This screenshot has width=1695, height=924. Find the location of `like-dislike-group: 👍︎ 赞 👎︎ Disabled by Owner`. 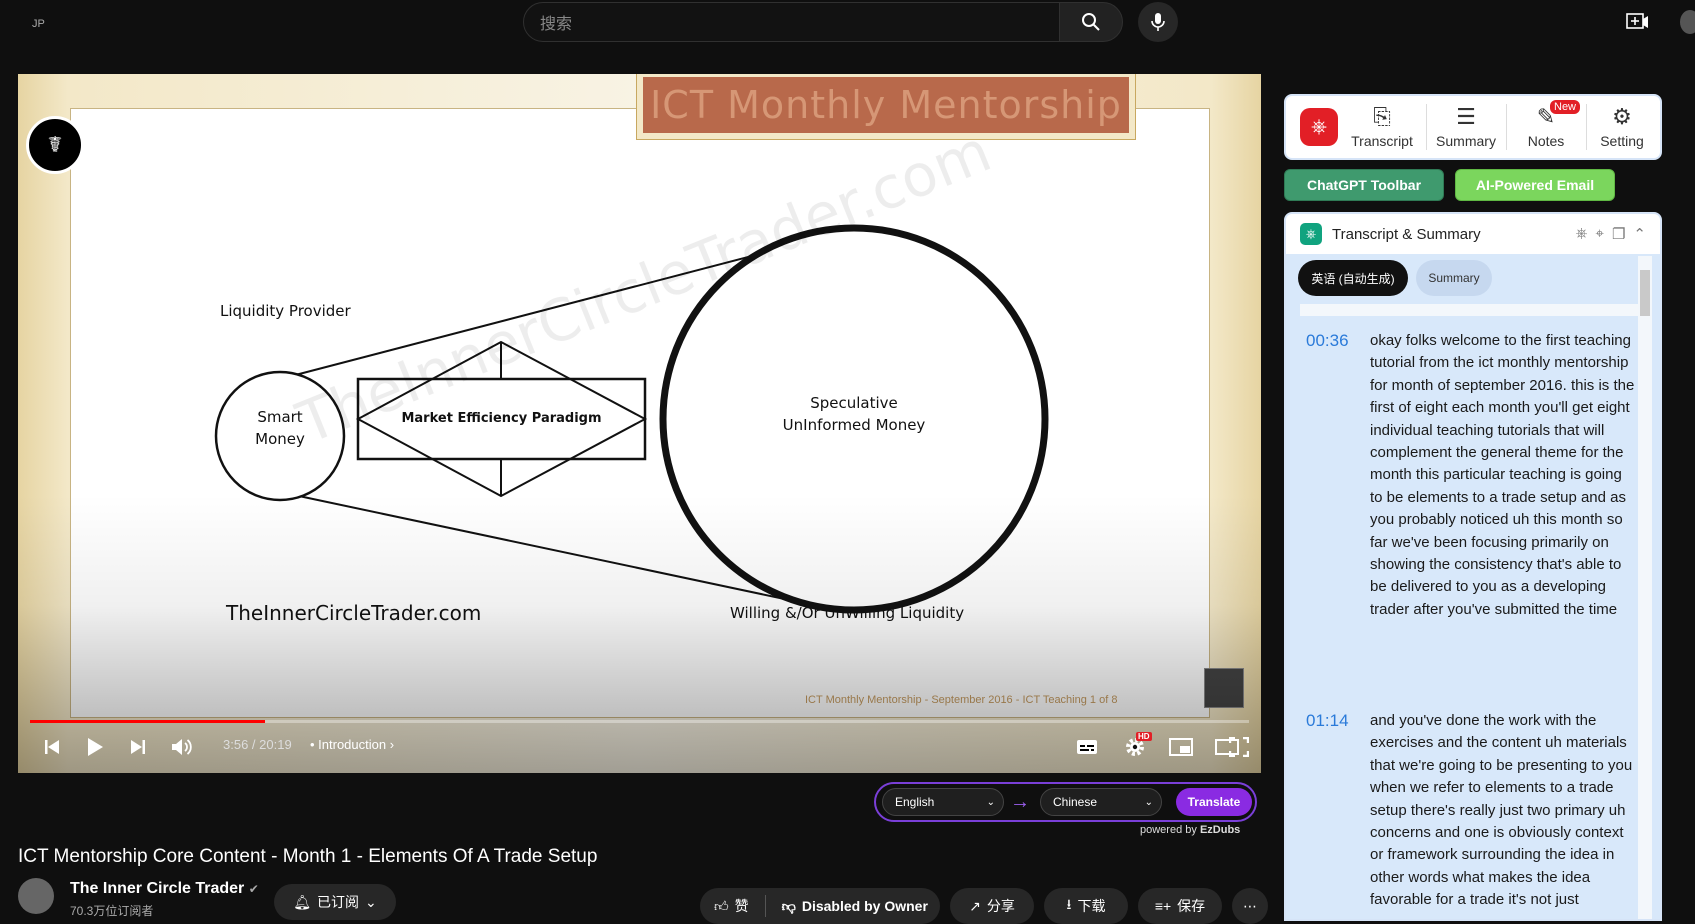

like-dislike-group: 👍︎ 赞 👎︎ Disabled by Owner is located at coordinates (820, 906).